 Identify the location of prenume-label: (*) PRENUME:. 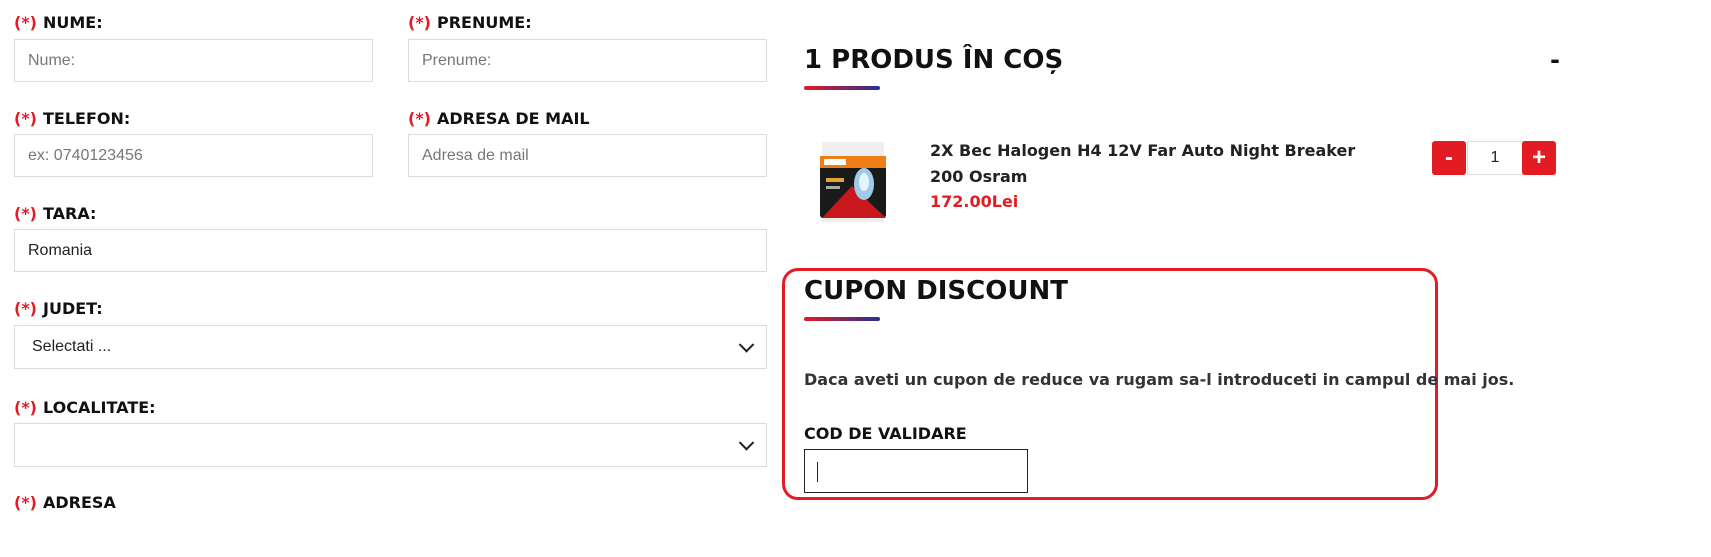
(470, 22).